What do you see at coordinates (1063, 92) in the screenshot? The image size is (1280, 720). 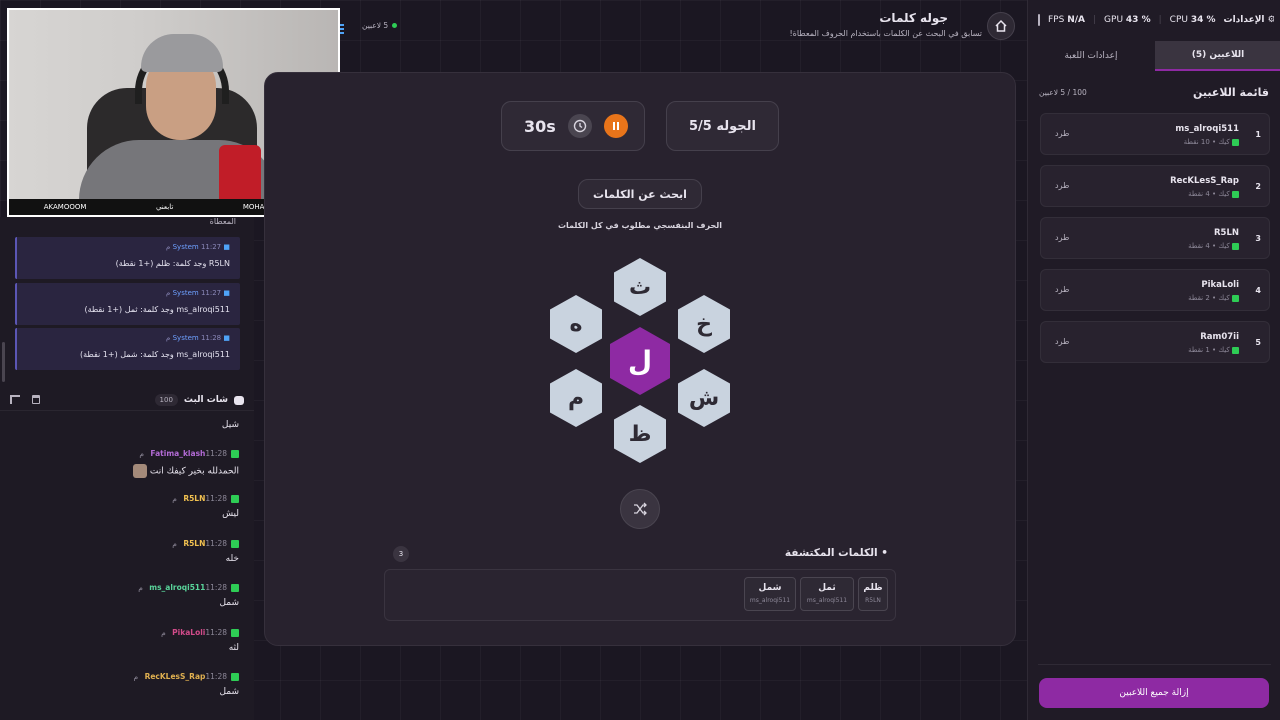 I see `player-capacity: 100 / 5 لاعبين` at bounding box center [1063, 92].